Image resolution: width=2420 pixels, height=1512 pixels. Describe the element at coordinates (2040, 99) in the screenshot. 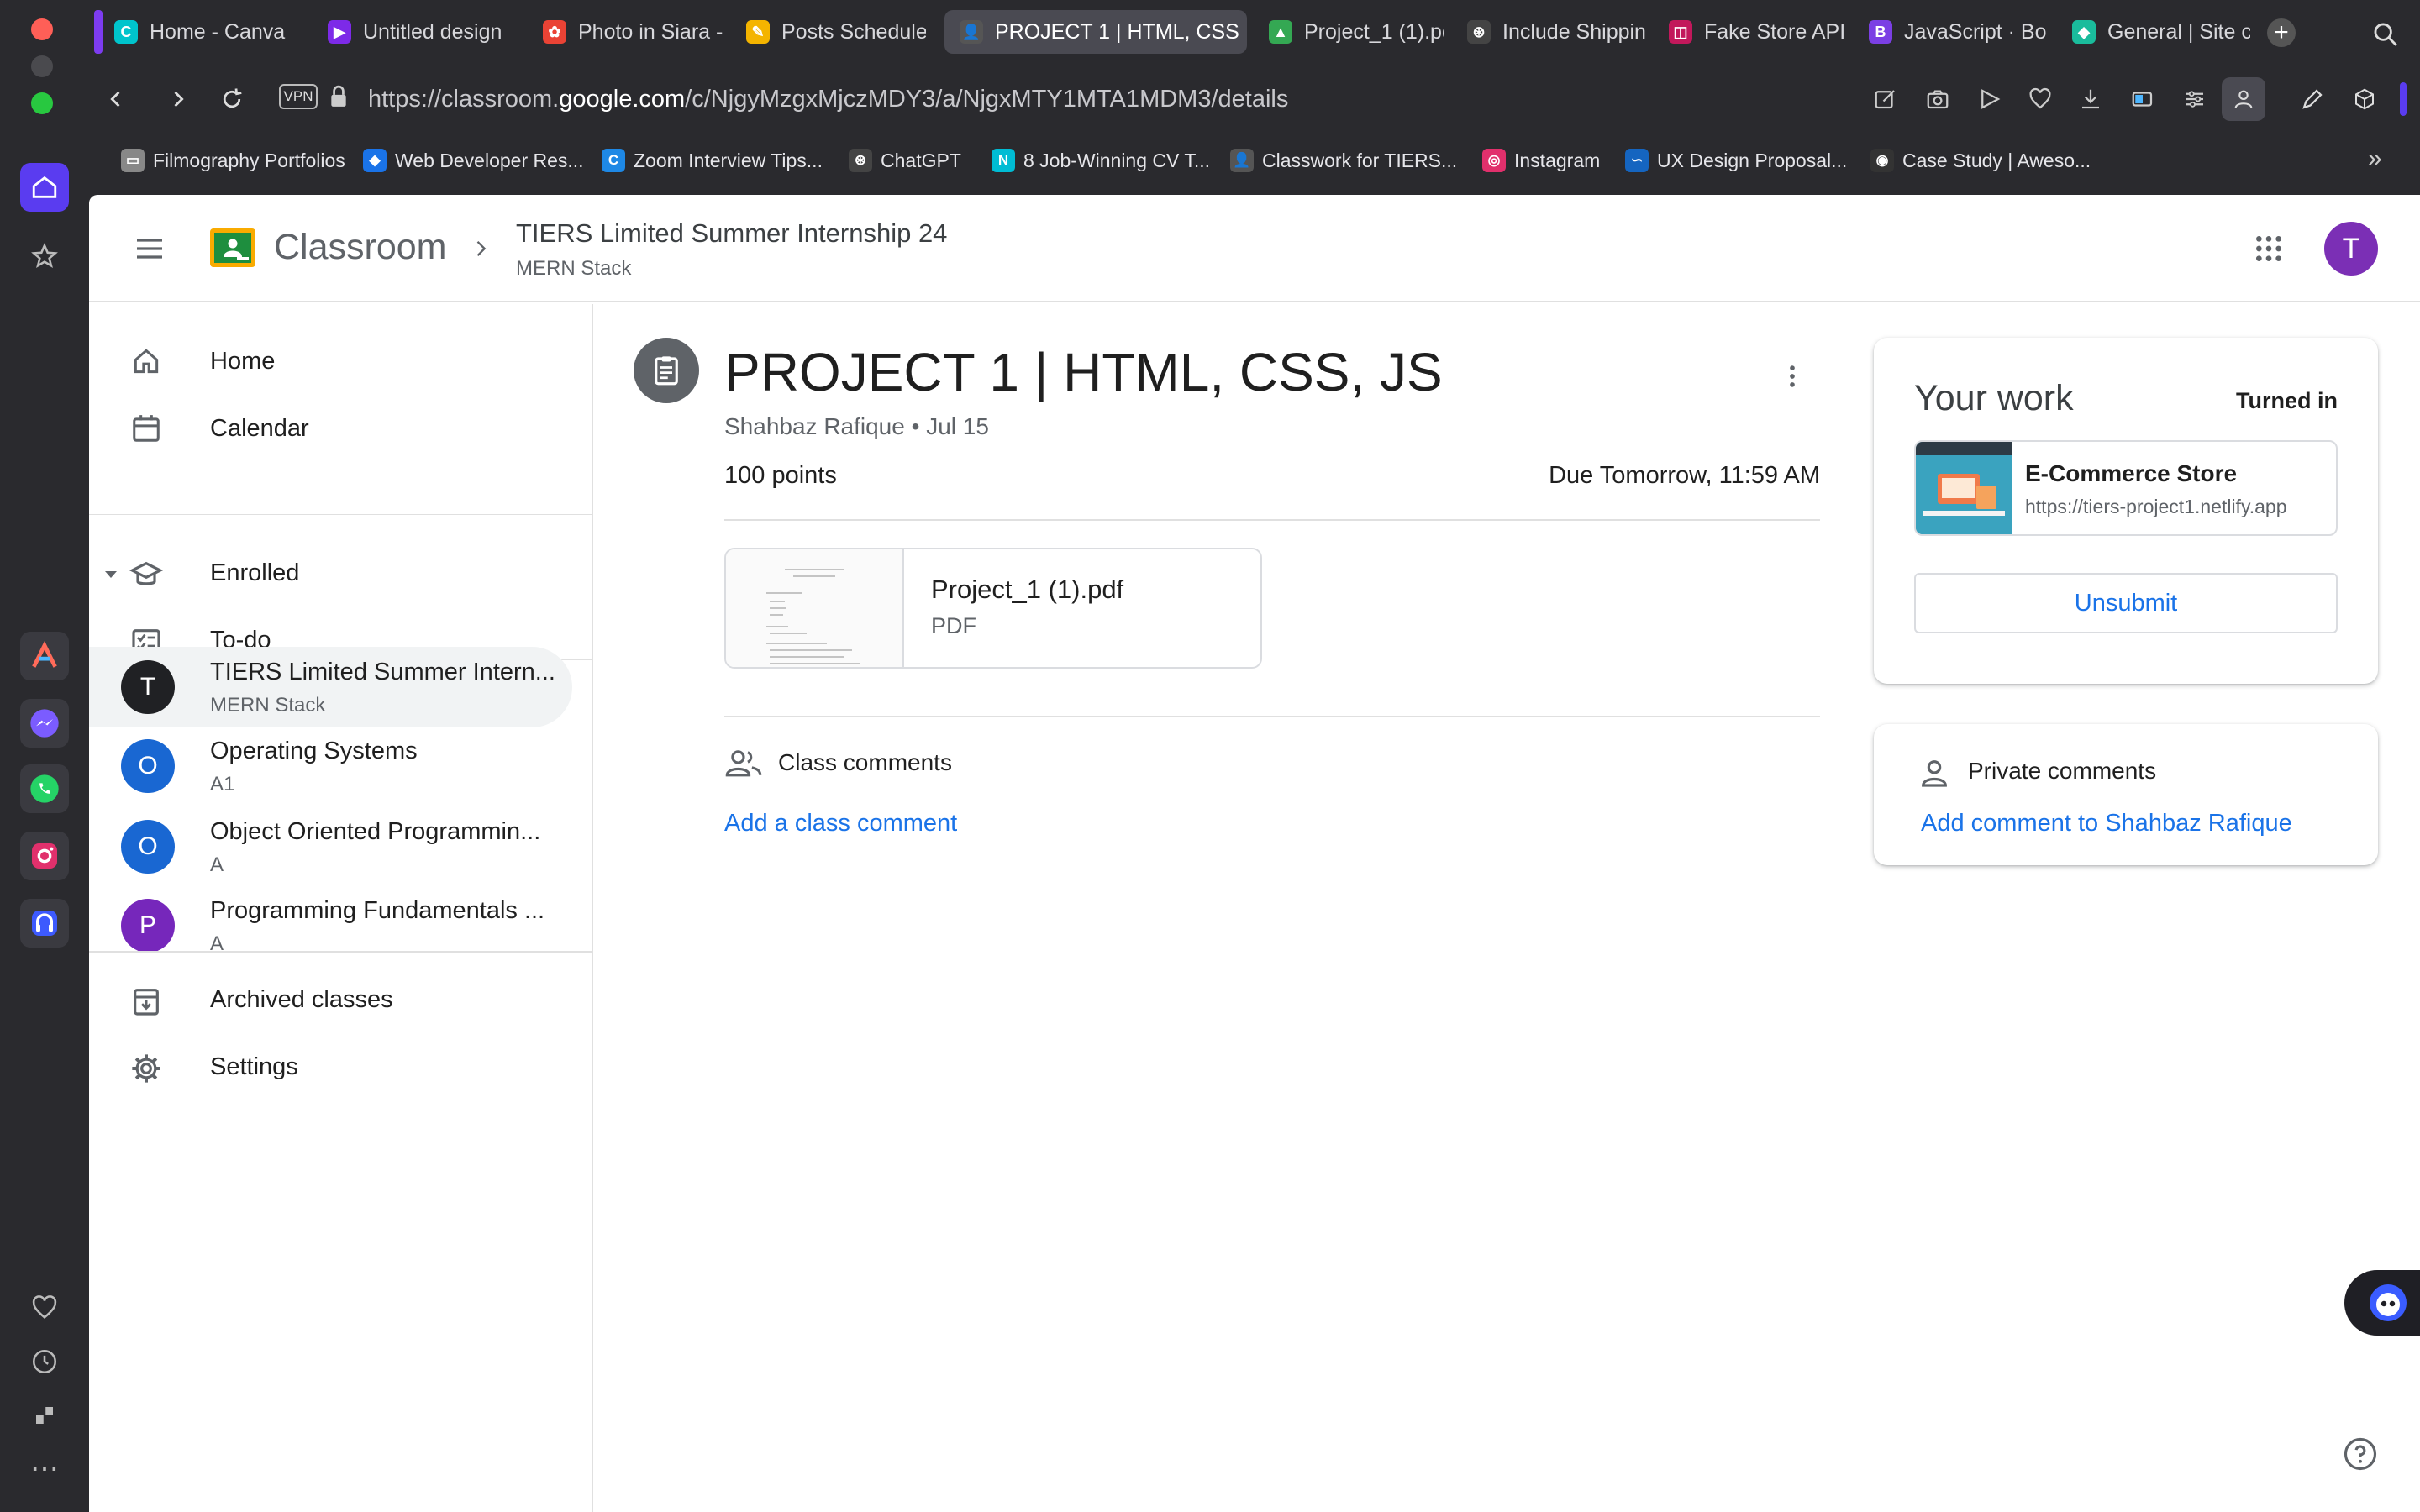

I see `heart-outline-icon` at that location.